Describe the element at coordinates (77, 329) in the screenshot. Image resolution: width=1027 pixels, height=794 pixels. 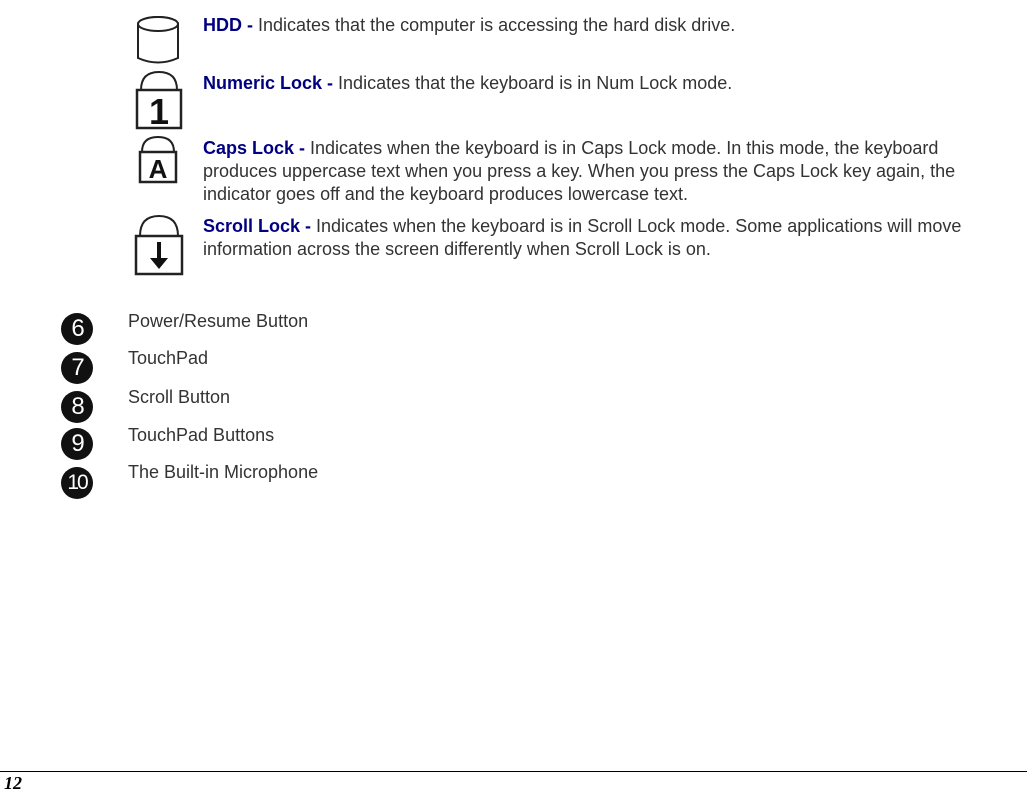
I see `number-badge: 6` at that location.